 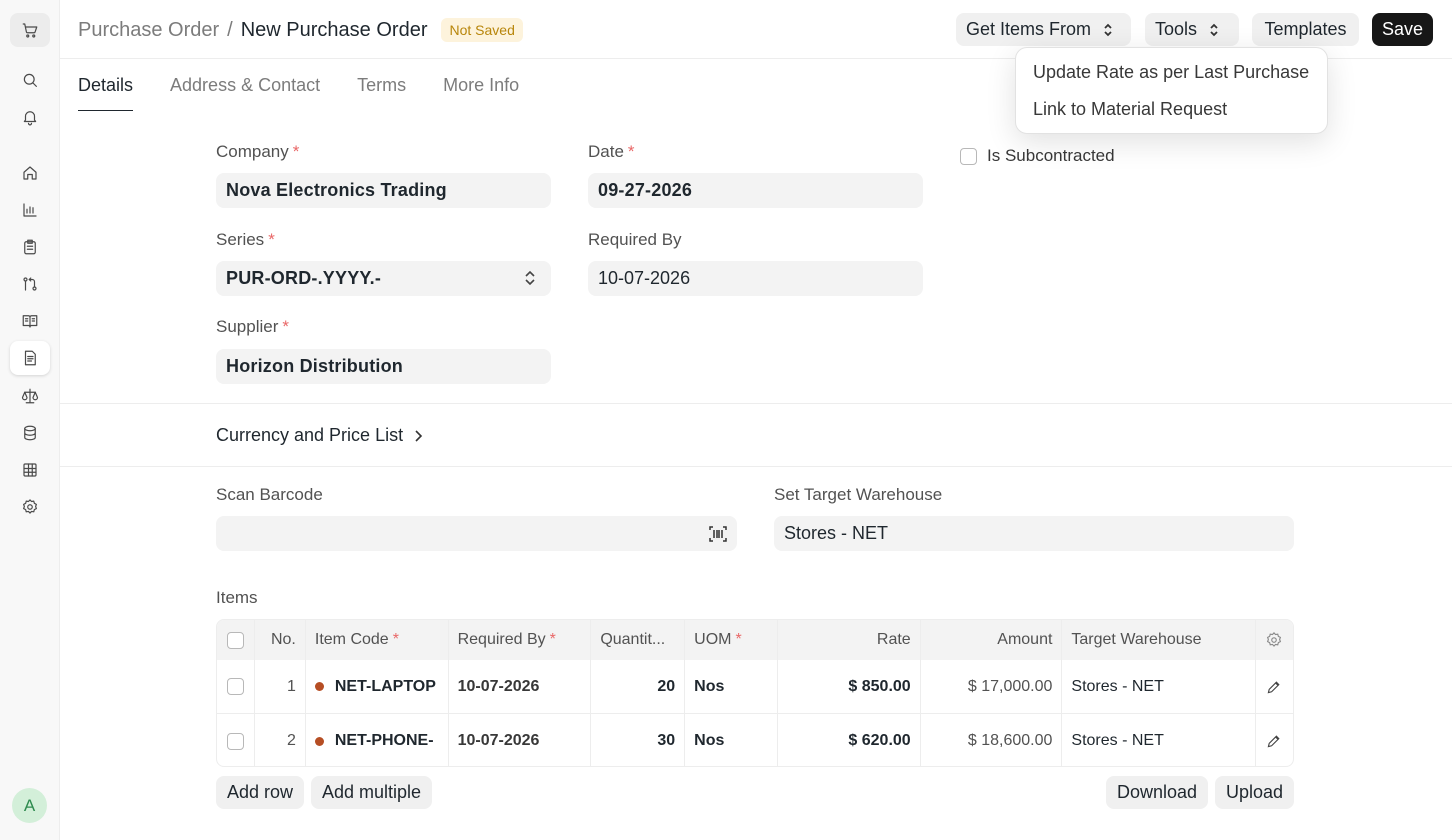 What do you see at coordinates (611, 151) in the screenshot?
I see `date-label: Date *` at bounding box center [611, 151].